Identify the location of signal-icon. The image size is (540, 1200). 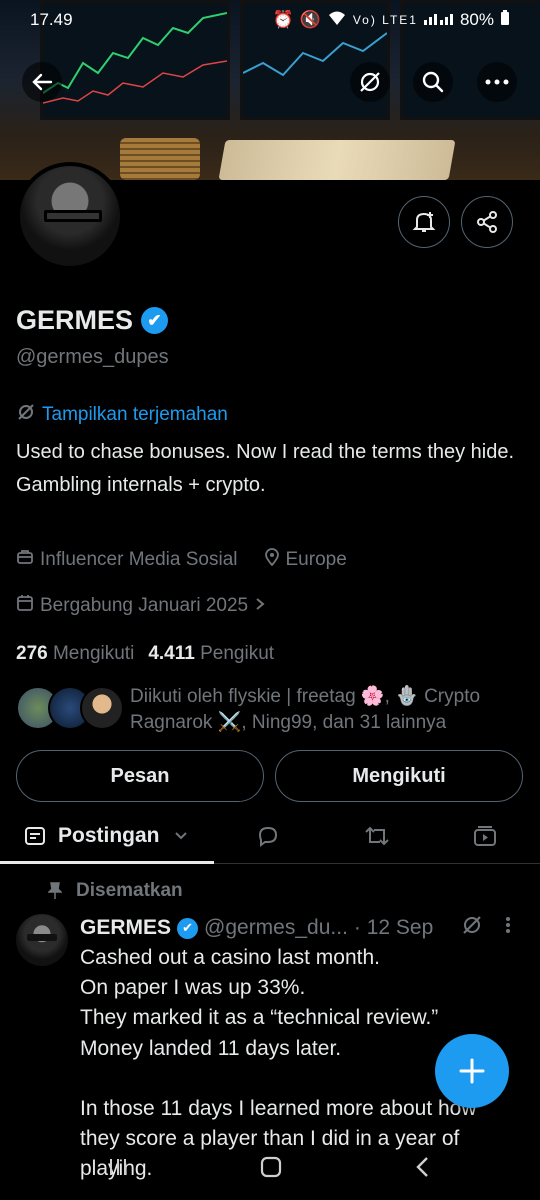
(438, 20).